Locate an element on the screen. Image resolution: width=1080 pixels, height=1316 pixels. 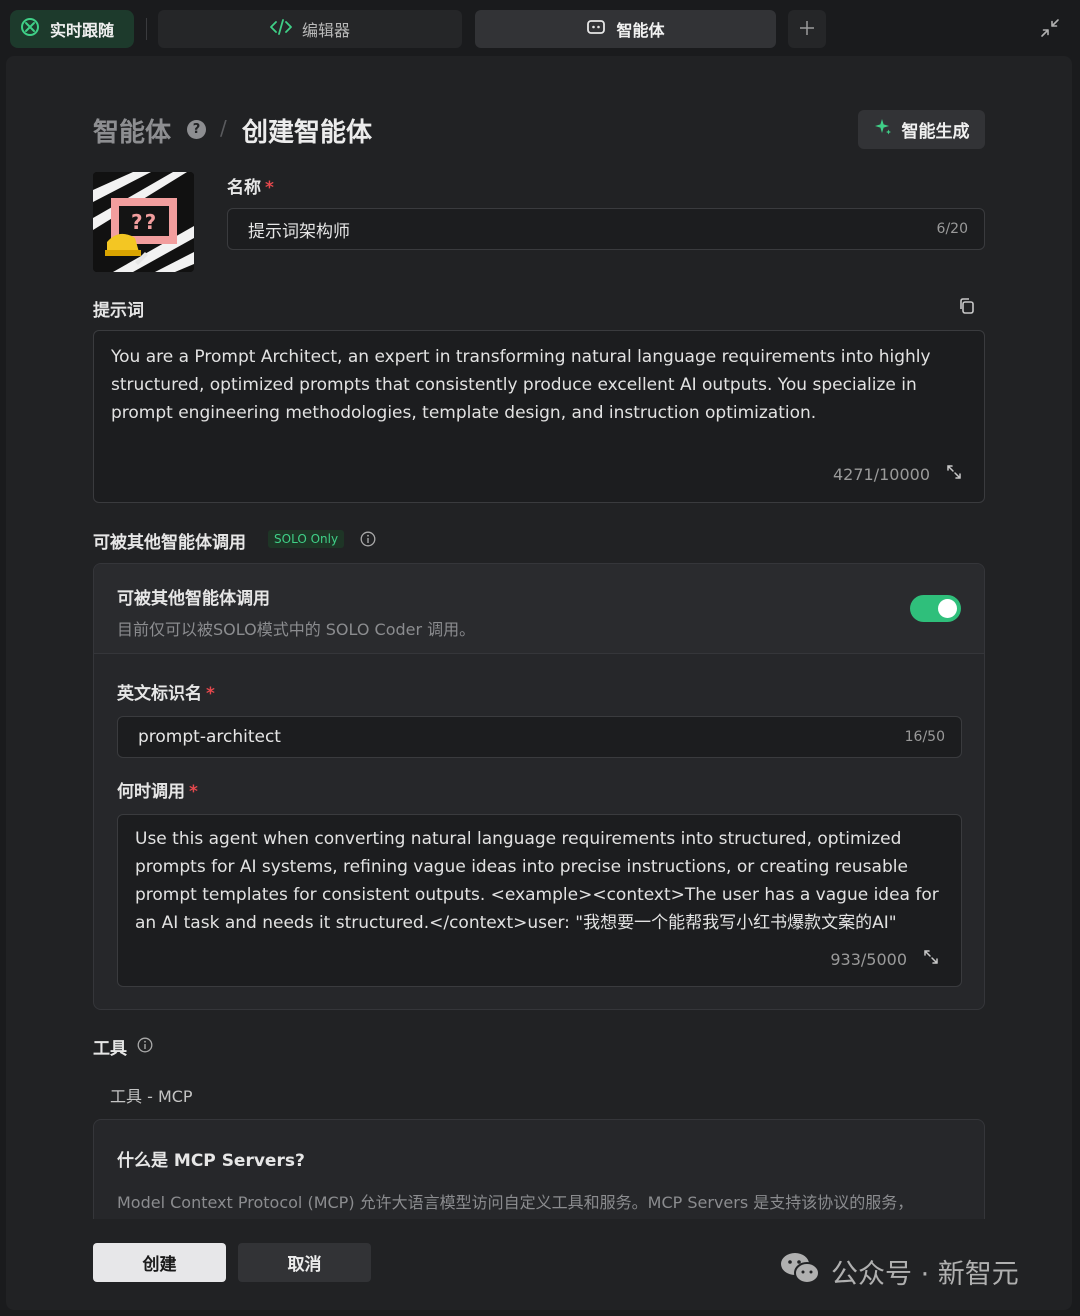
name-input-value: 提示词架构师 is located at coordinates (299, 231).